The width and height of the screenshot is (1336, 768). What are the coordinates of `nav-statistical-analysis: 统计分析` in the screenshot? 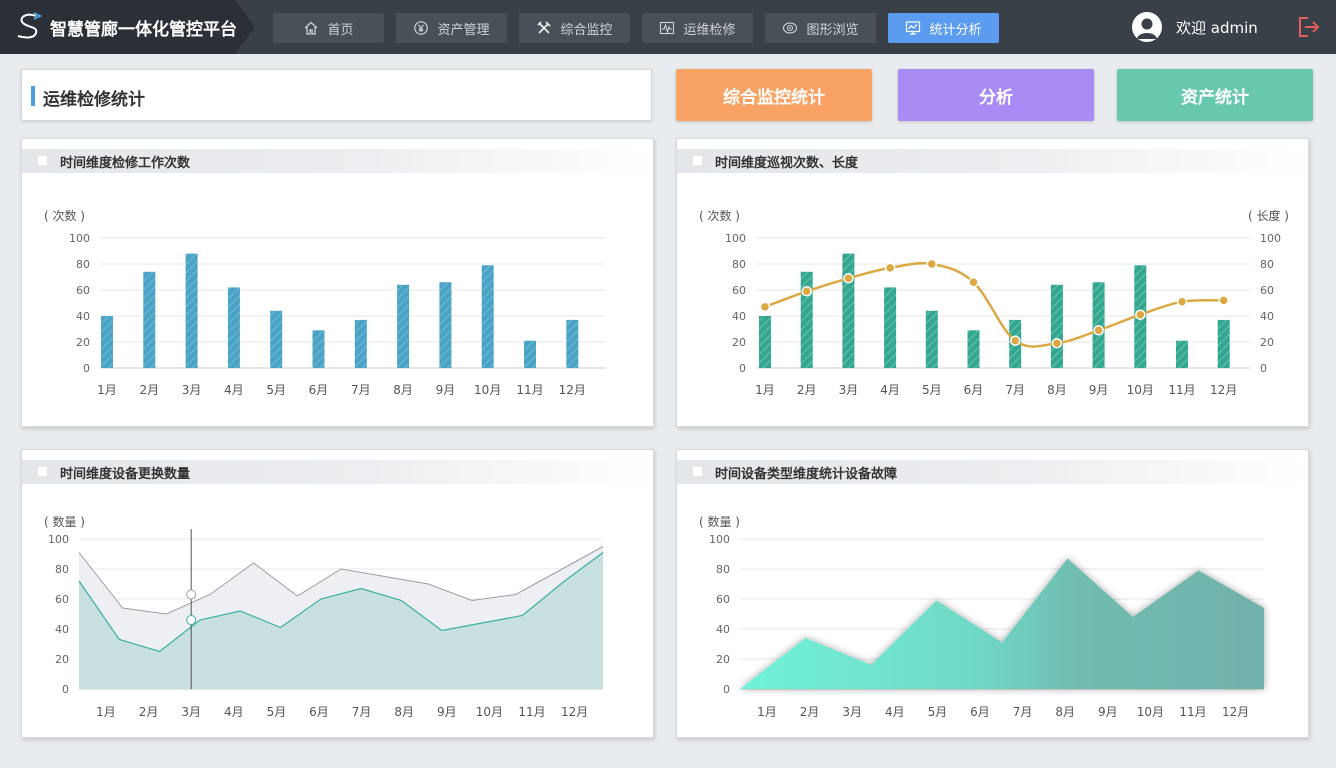 It's located at (943, 28).